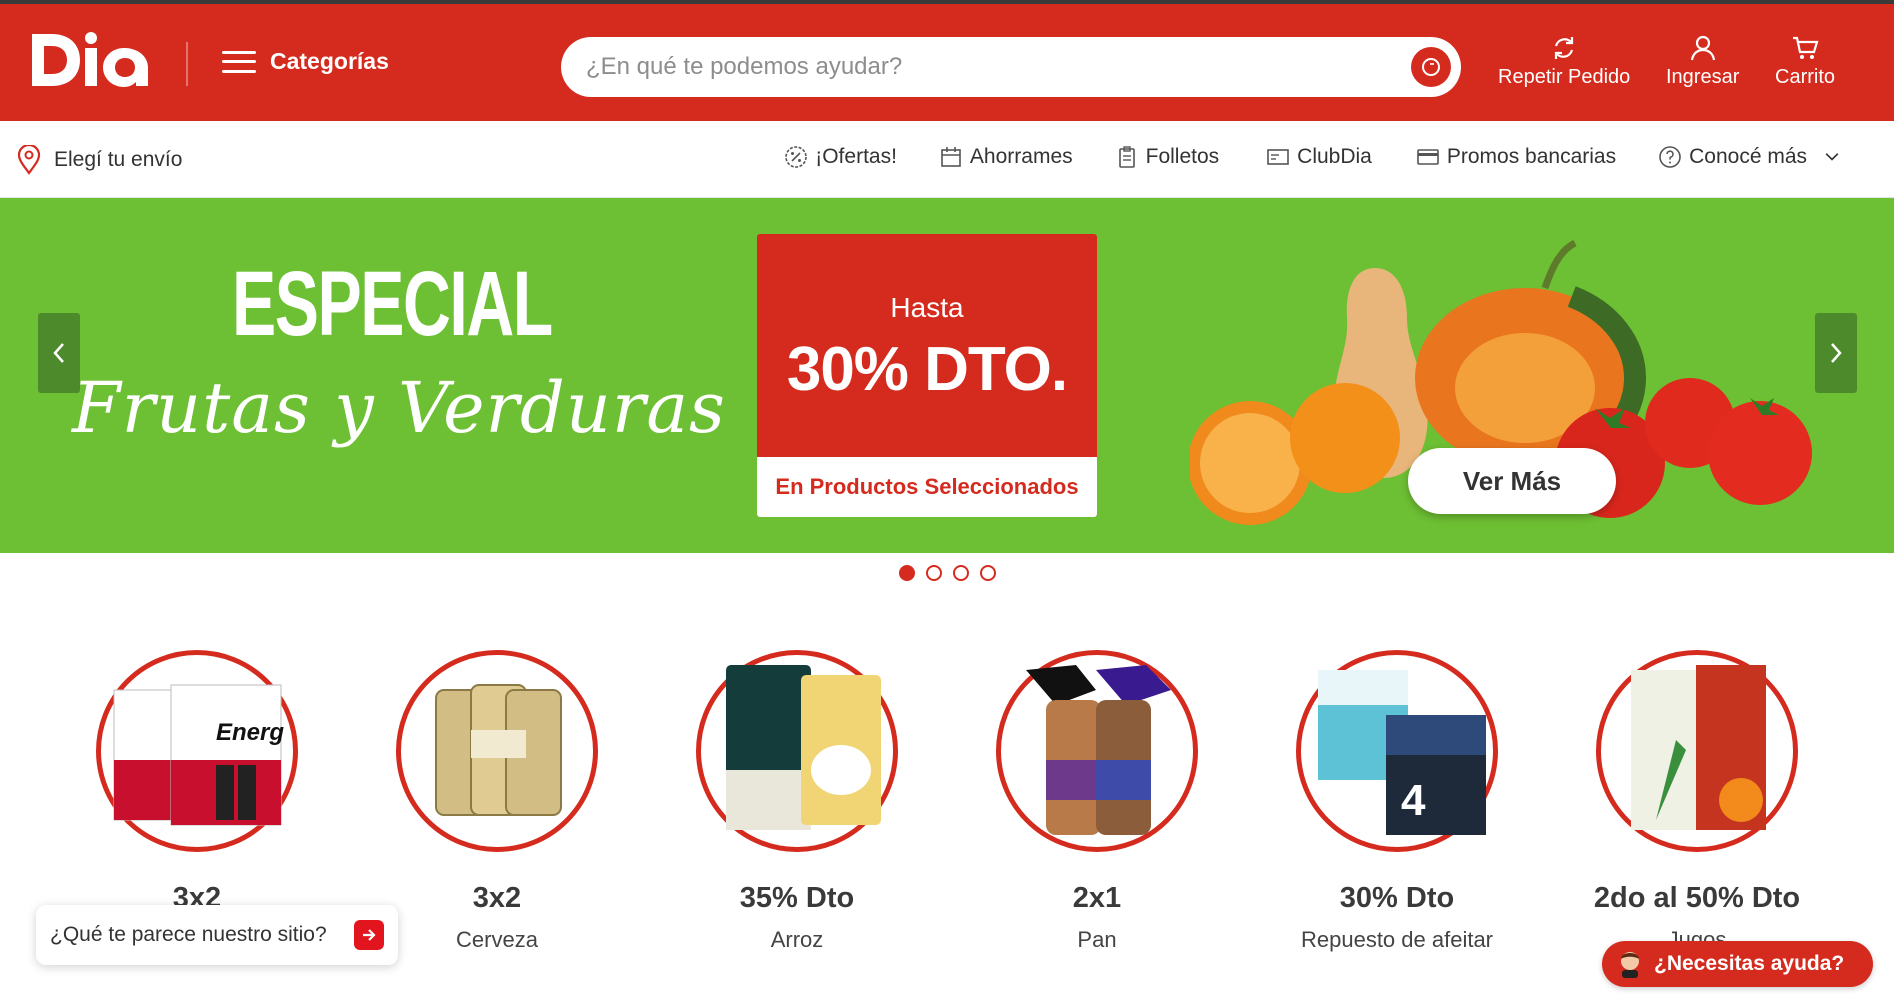  What do you see at coordinates (1097, 898) in the screenshot?
I see `promo-title: 2x1` at bounding box center [1097, 898].